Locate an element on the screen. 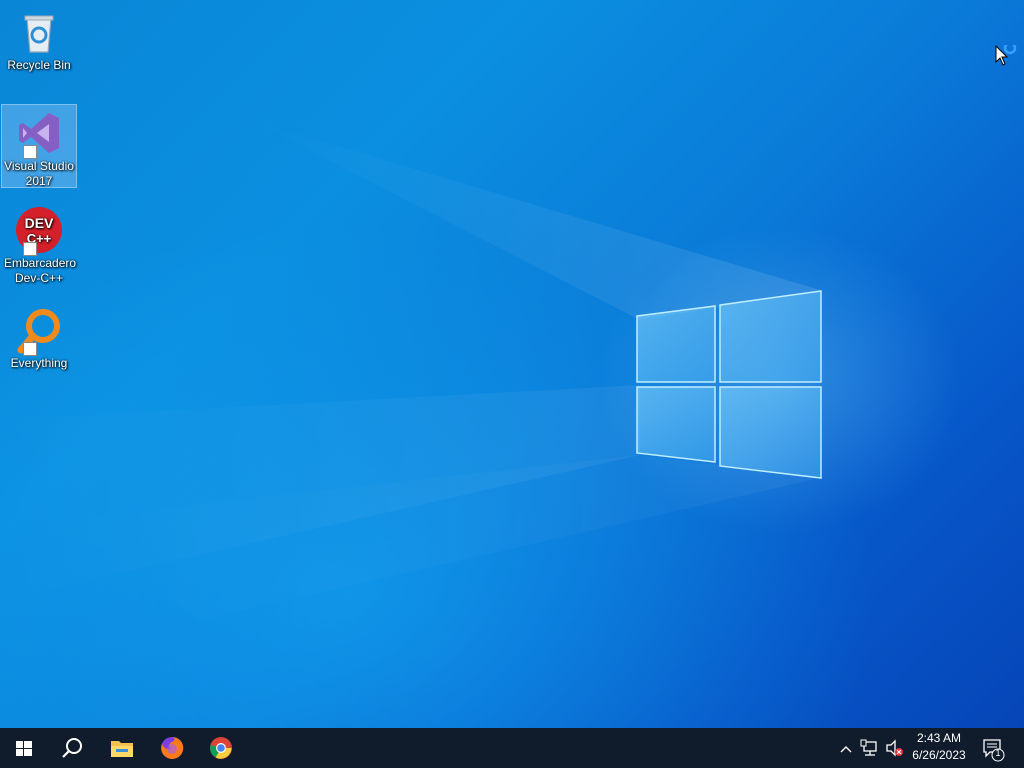  show-hidden-icons-button is located at coordinates (847, 748).